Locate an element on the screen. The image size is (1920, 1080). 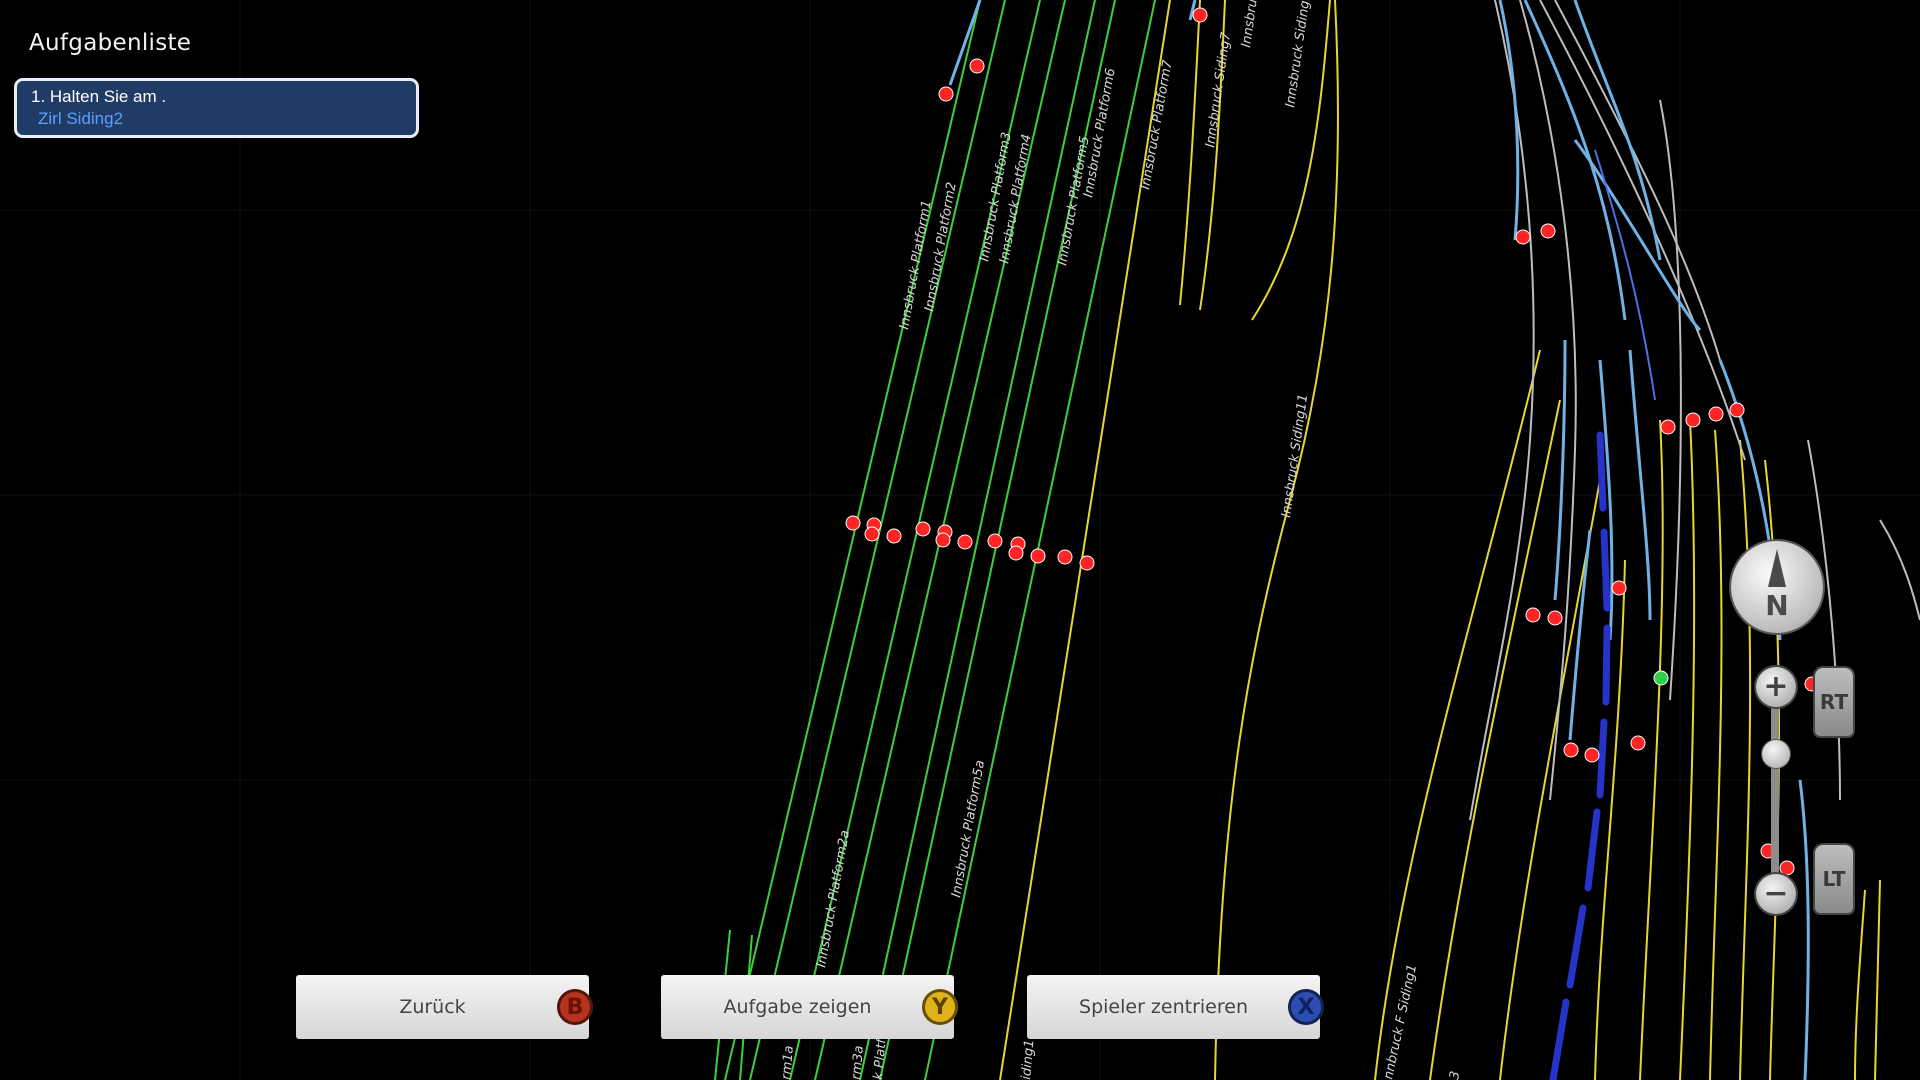
label-platform7: Innsbruck Platform7 is located at coordinates (1157, 124).